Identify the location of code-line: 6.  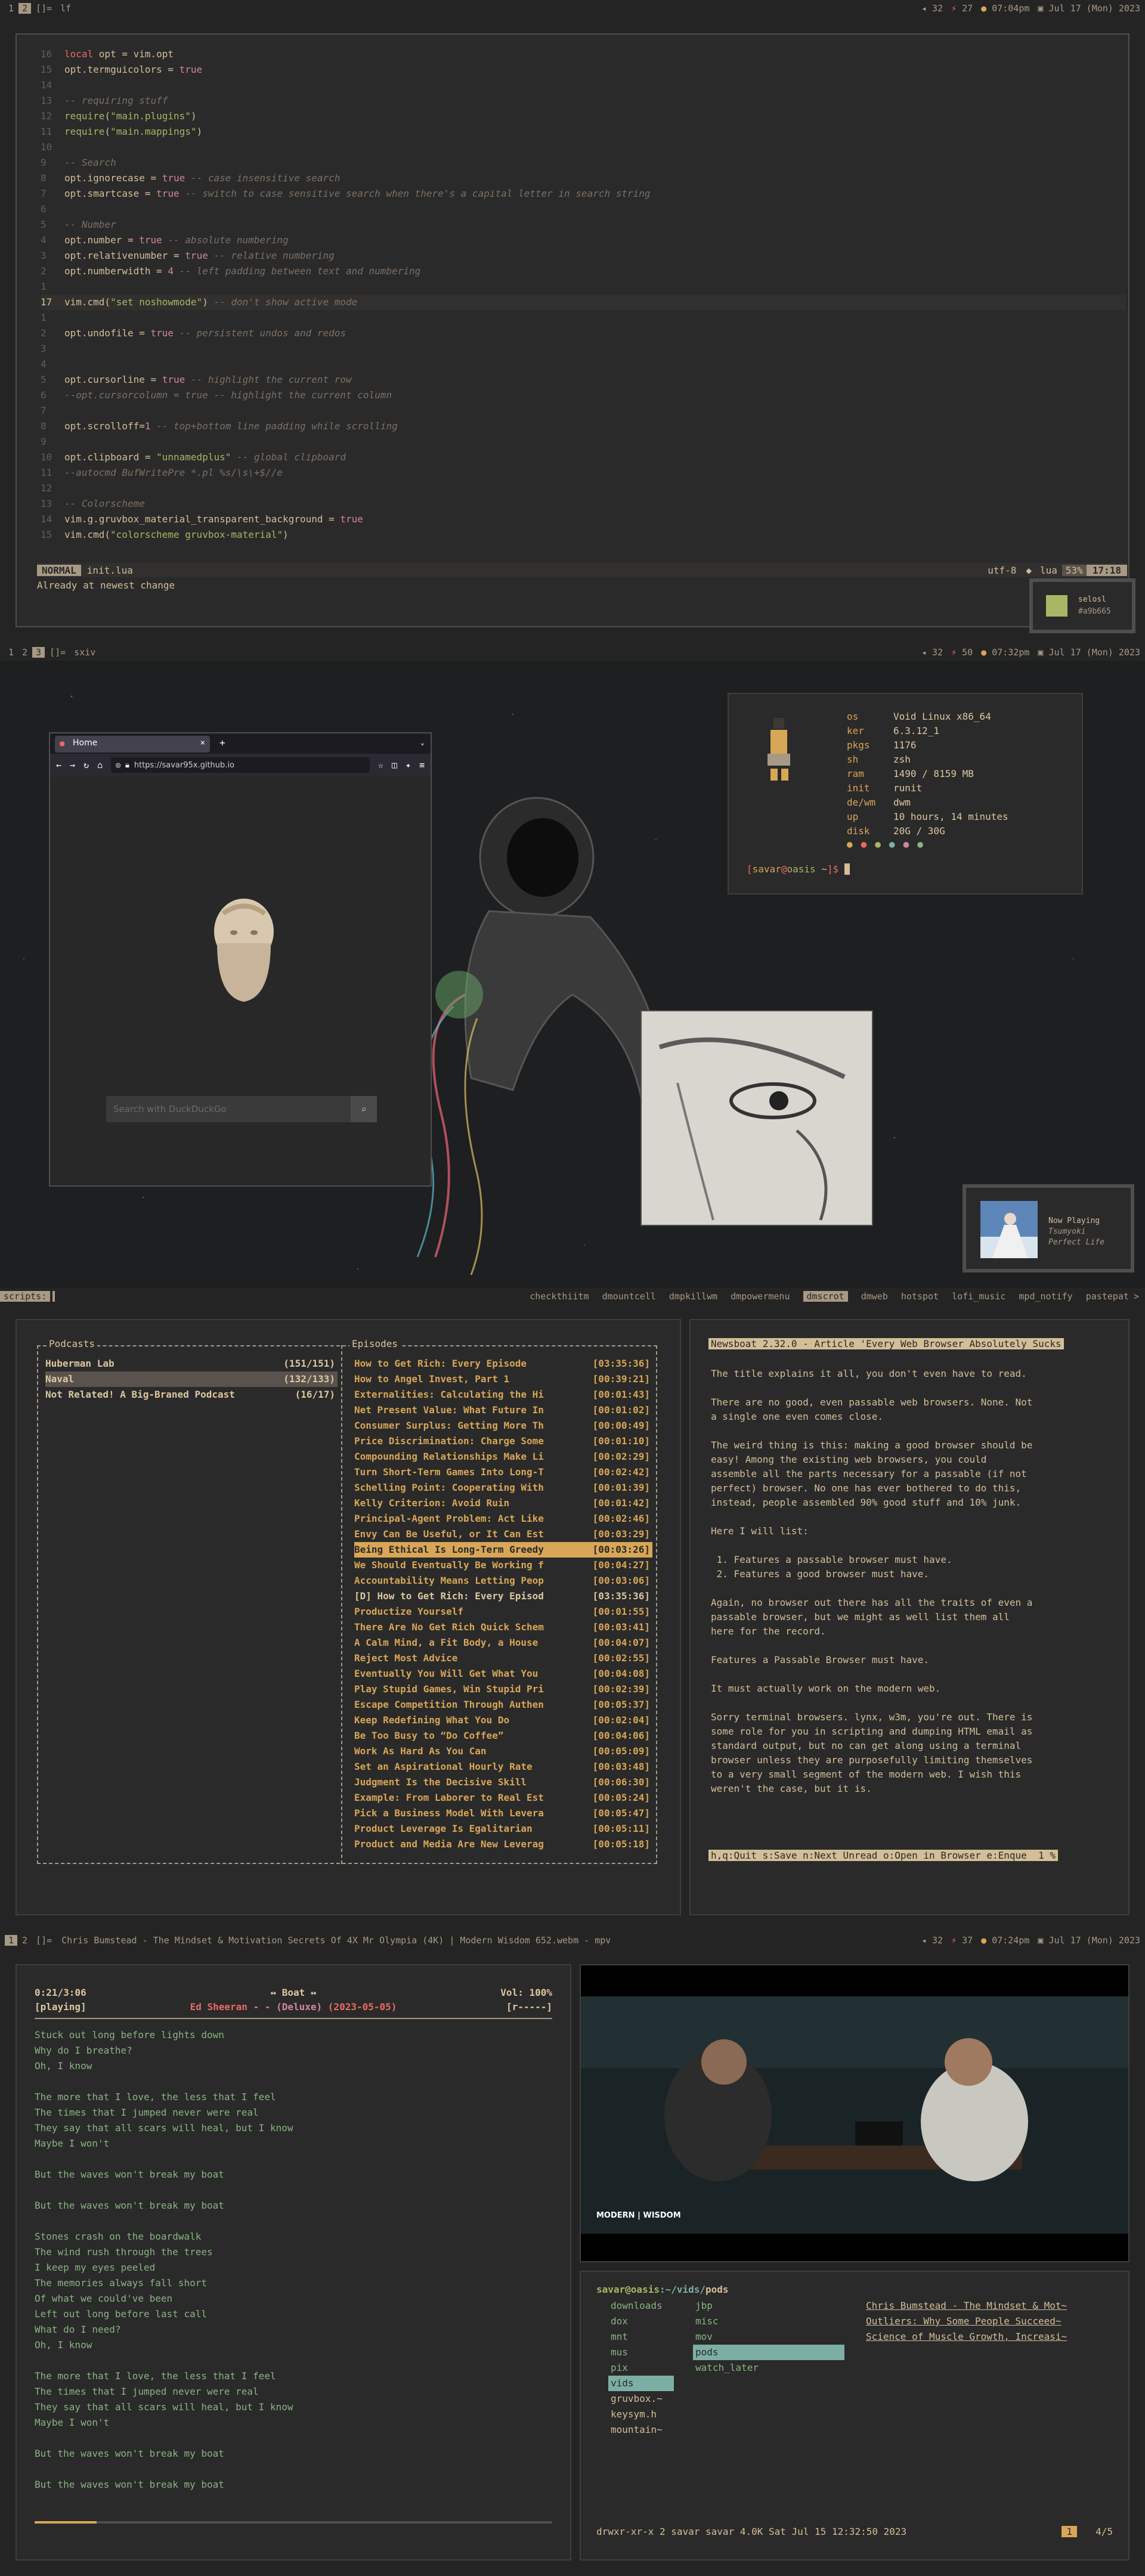
(52, 209).